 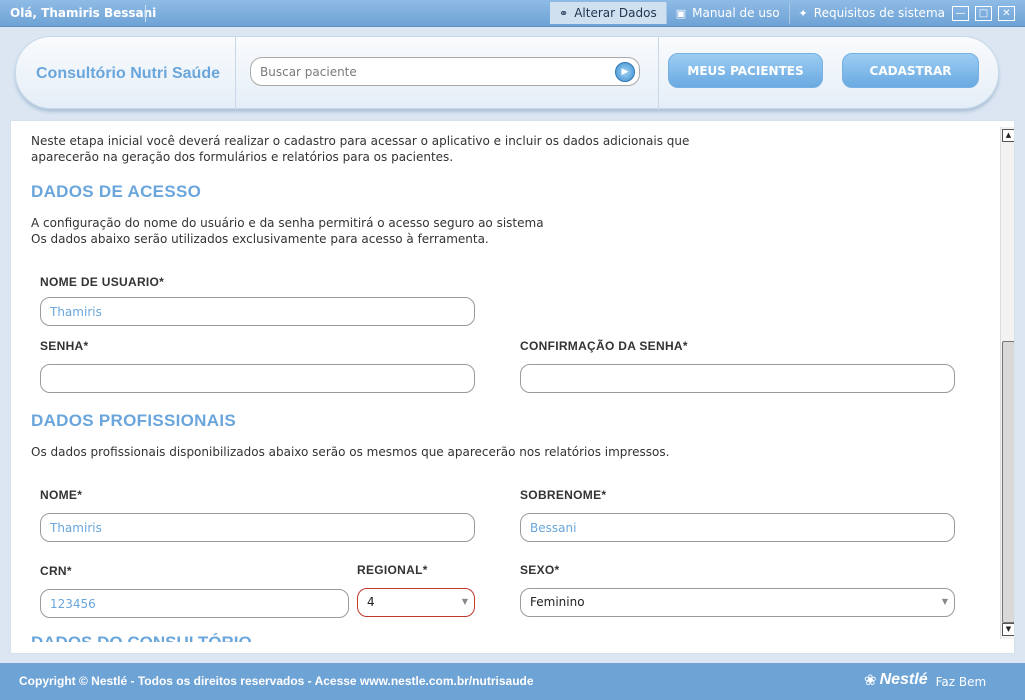 What do you see at coordinates (371, 602) in the screenshot?
I see `regional-value: 4` at bounding box center [371, 602].